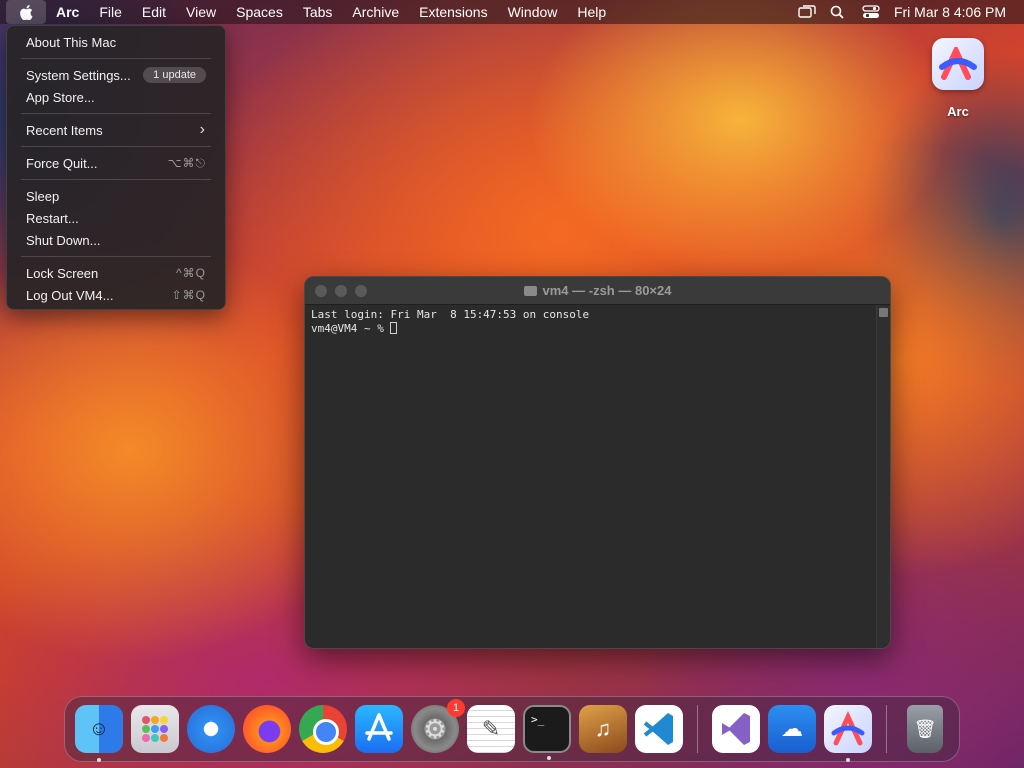  I want to click on dock-weather: ☁, so click(792, 729).